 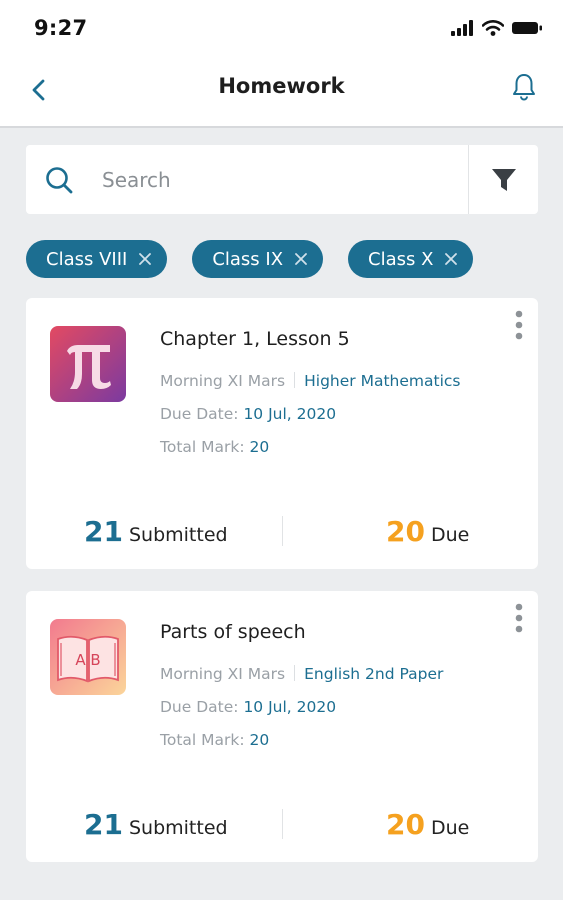 What do you see at coordinates (281, 86) in the screenshot?
I see `page-title: Homework` at bounding box center [281, 86].